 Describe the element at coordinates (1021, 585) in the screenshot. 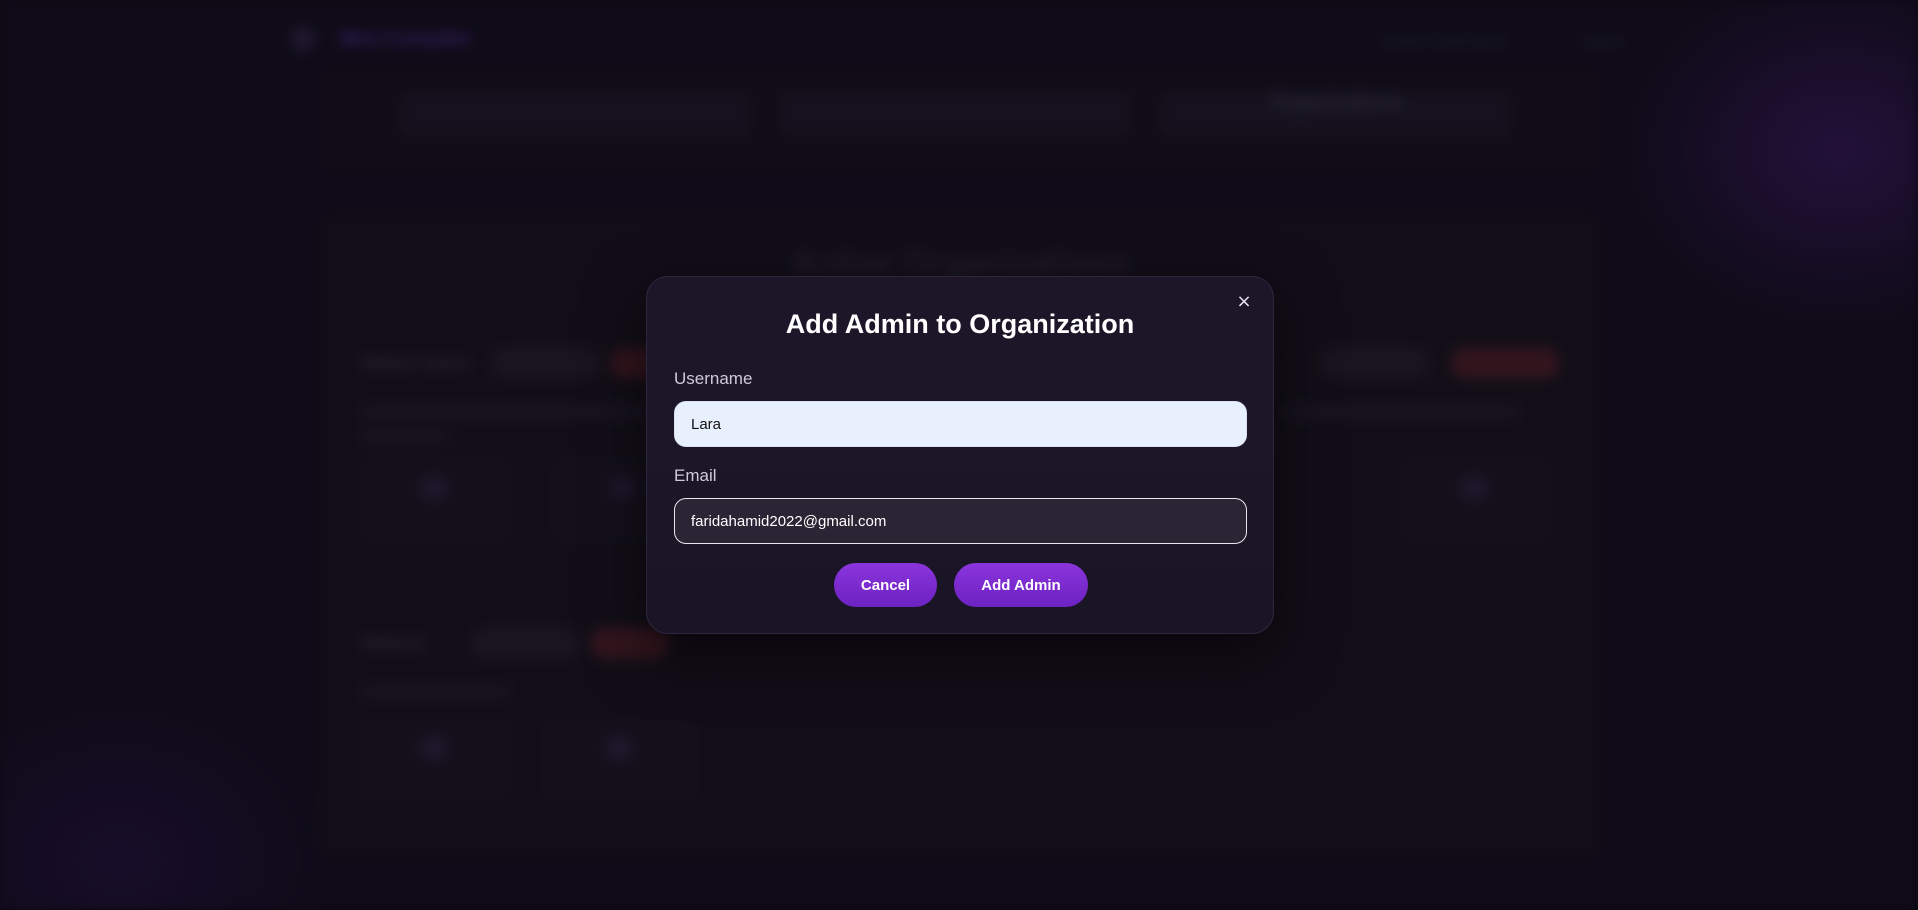

I see `add-admin-button: Add Admin` at that location.